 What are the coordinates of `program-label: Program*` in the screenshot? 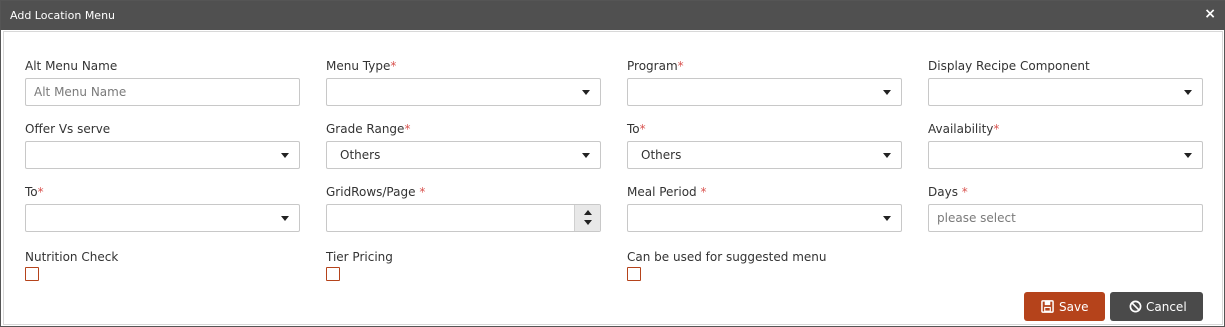 It's located at (655, 66).